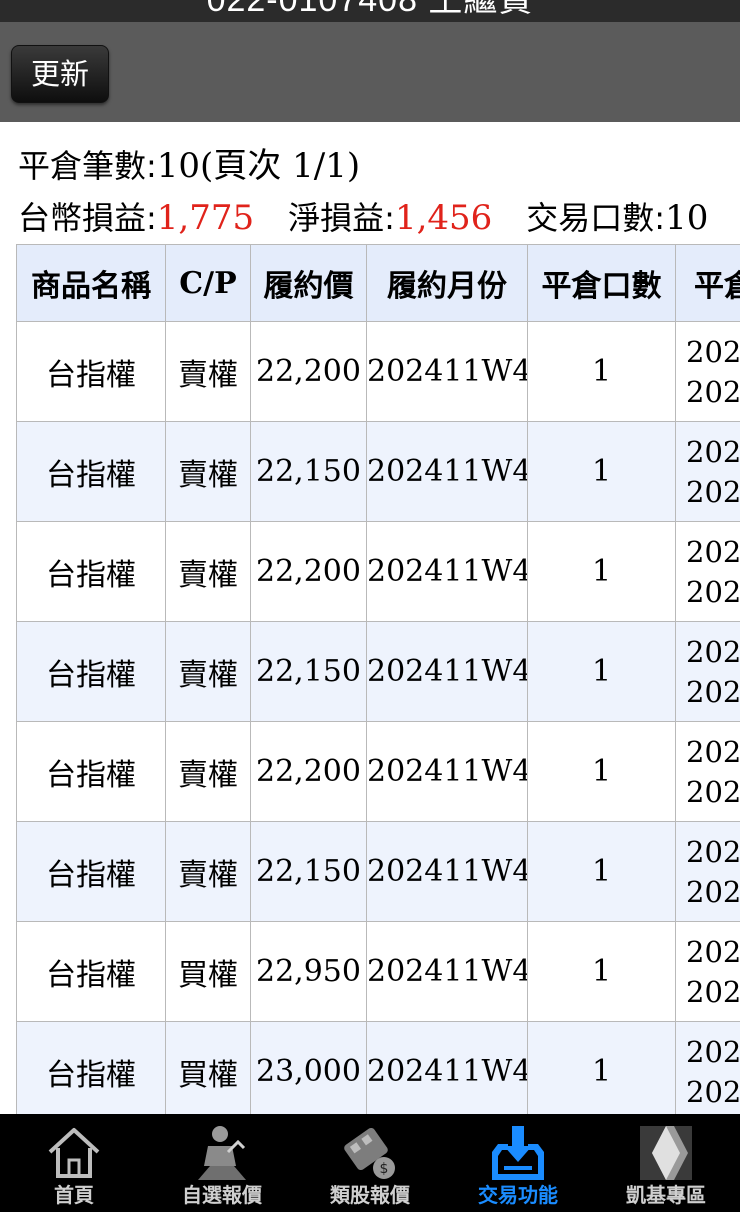 This screenshot has height=1212, width=740. I want to click on table-header-row: 商品名稱 C/P 履約價 履約月份 平倉口數 平倉, so click(378, 283).